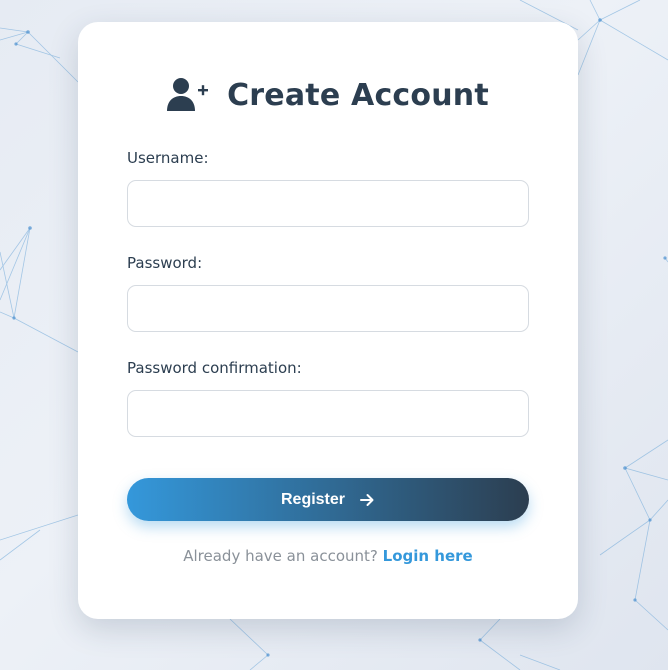 The height and width of the screenshot is (670, 668). I want to click on form-header: Create Account, so click(328, 95).